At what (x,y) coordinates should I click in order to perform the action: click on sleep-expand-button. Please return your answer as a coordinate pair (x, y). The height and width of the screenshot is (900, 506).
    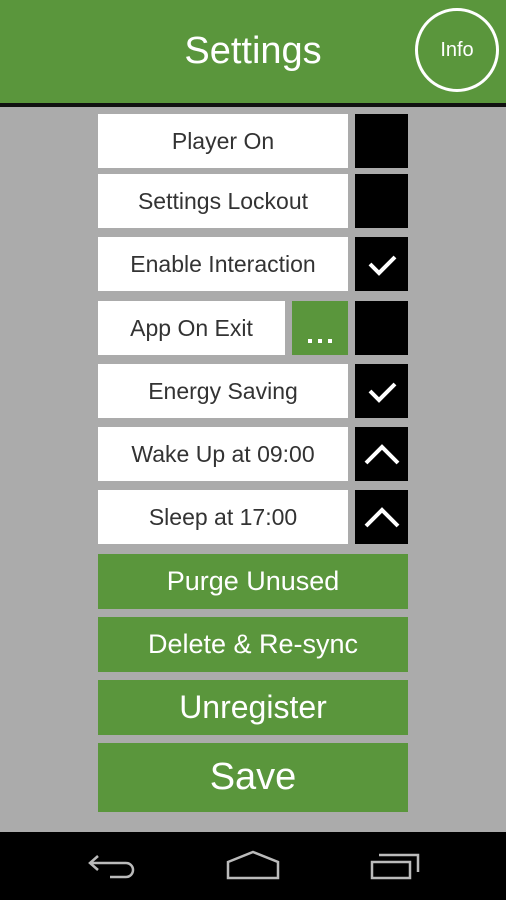
    Looking at the image, I should click on (381, 517).